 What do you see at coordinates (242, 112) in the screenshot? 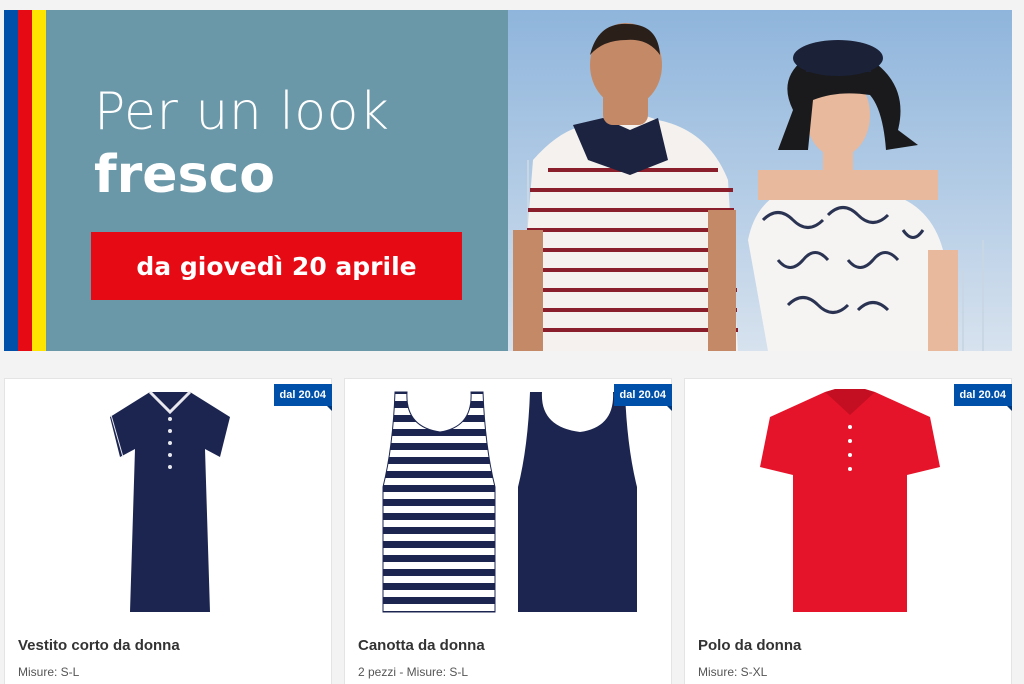
I see `banner-headline: Per un look` at bounding box center [242, 112].